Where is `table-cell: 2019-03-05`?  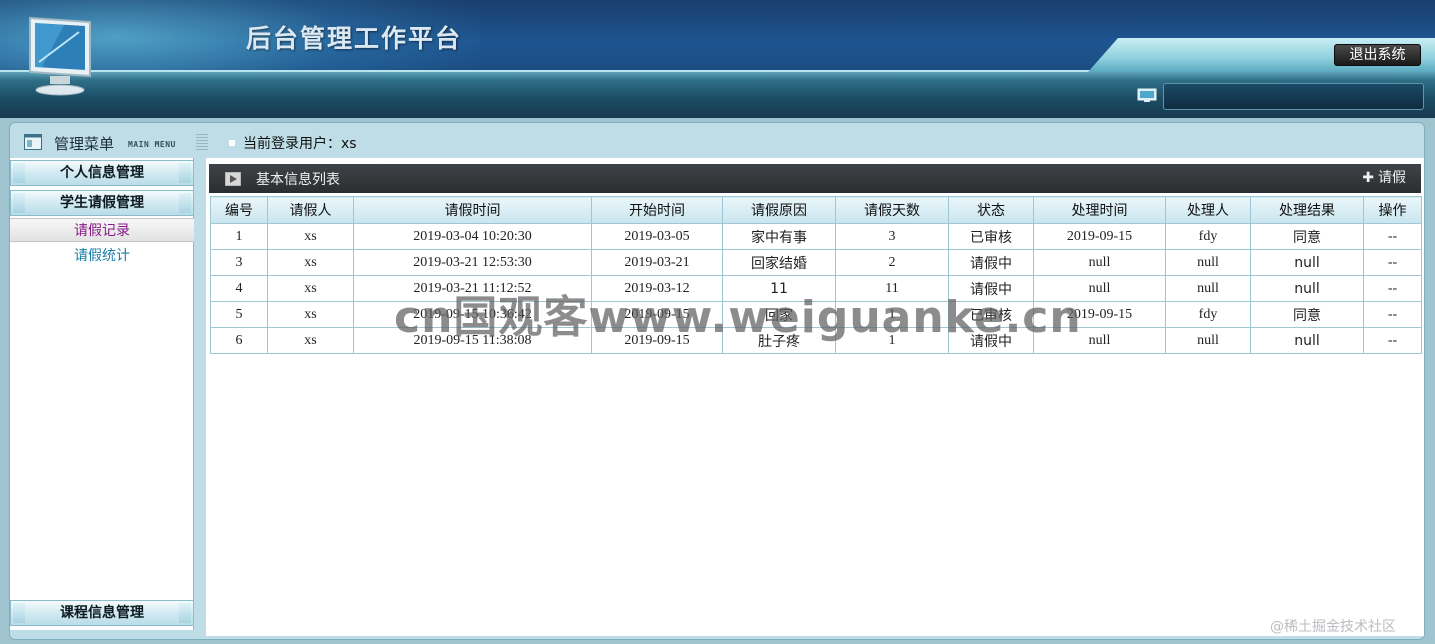 table-cell: 2019-03-05 is located at coordinates (657, 236).